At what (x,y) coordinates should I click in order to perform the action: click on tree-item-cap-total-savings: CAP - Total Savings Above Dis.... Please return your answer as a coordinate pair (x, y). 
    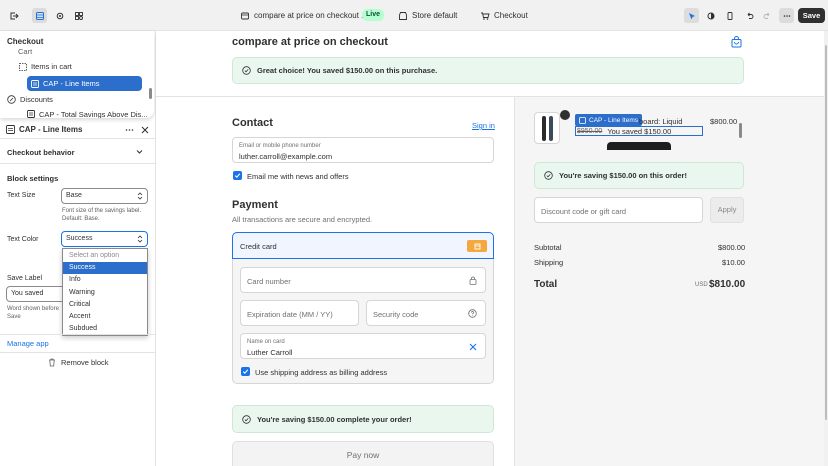
    Looking at the image, I should click on (87, 114).